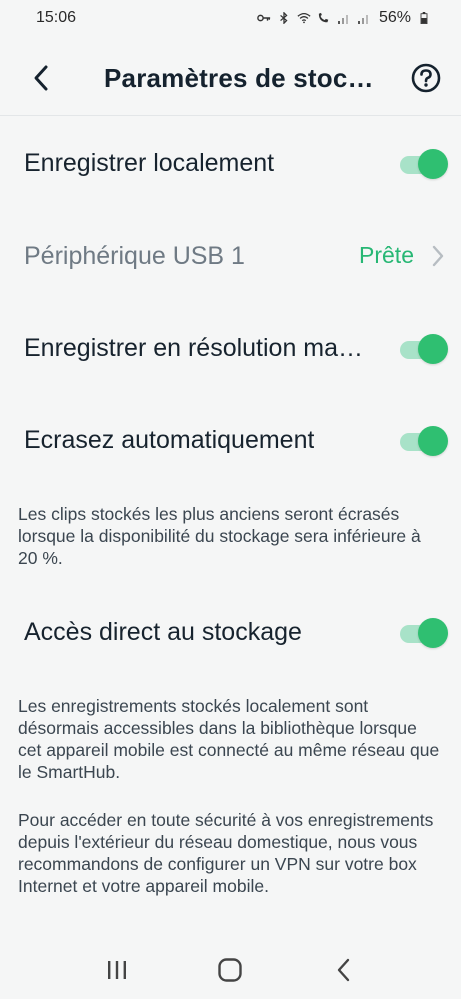  I want to click on back-nav-button, so click(344, 970).